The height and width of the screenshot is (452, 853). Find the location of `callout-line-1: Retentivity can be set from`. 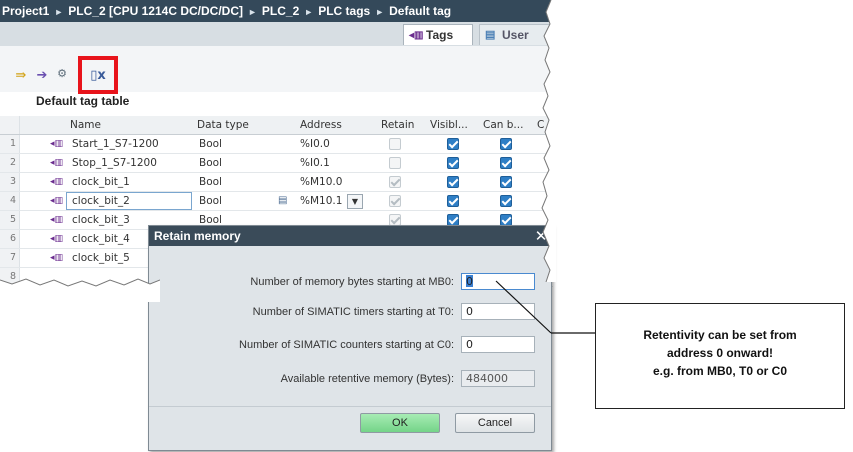

callout-line-1: Retentivity can be set from is located at coordinates (720, 335).